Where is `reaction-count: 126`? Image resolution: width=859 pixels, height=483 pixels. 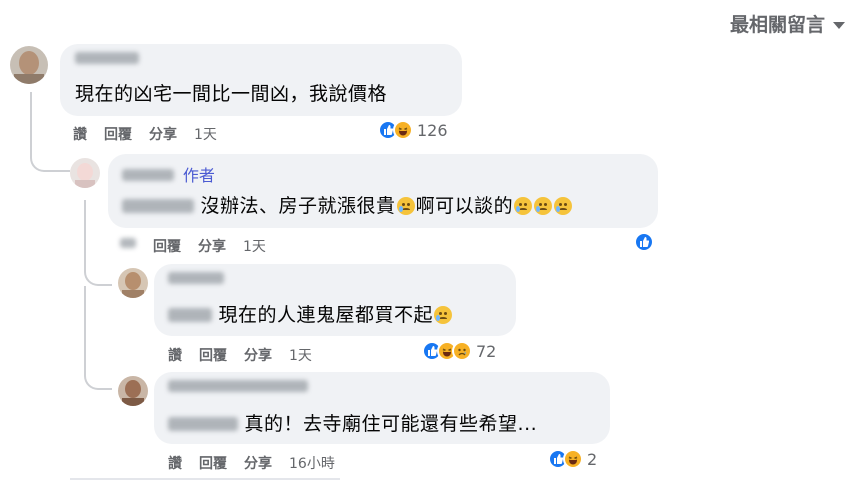 reaction-count: 126 is located at coordinates (432, 130).